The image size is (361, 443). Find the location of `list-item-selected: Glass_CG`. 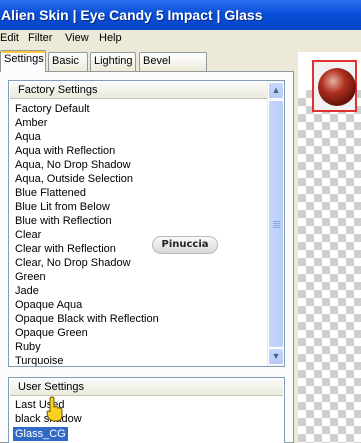

list-item-selected: Glass_CG is located at coordinates (40, 434).